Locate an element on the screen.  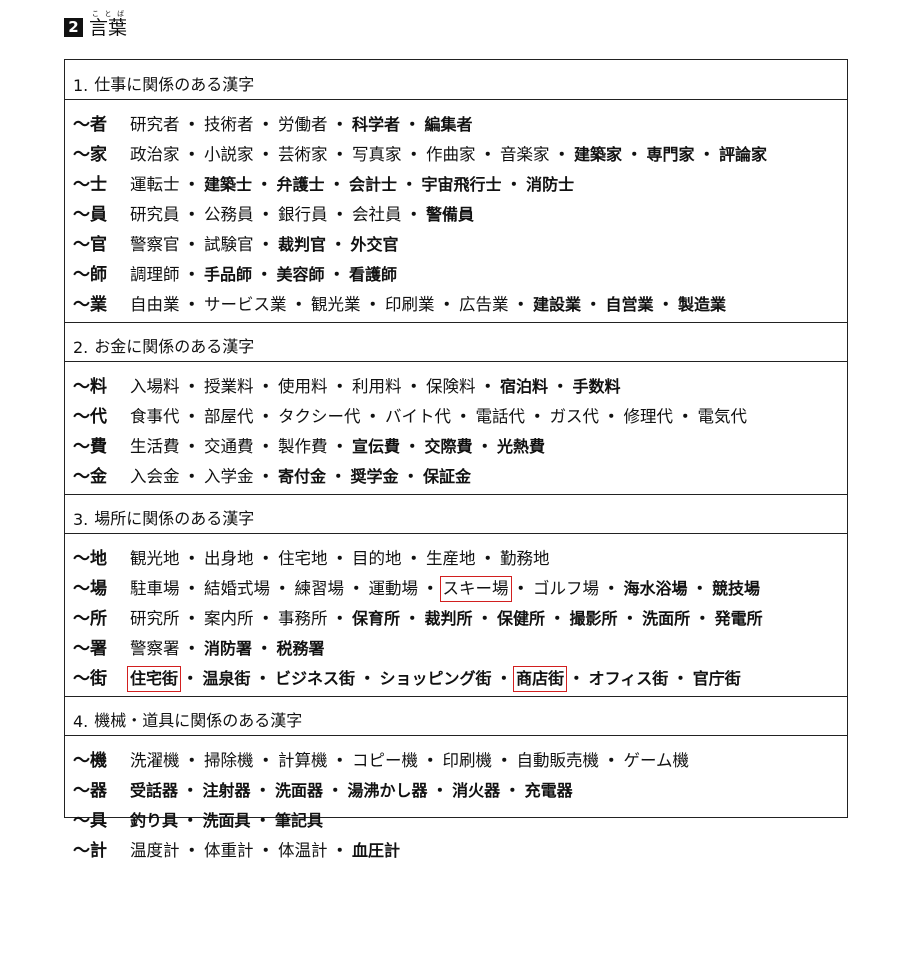
vocab-word: 印刷業 is located at coordinates (410, 304).